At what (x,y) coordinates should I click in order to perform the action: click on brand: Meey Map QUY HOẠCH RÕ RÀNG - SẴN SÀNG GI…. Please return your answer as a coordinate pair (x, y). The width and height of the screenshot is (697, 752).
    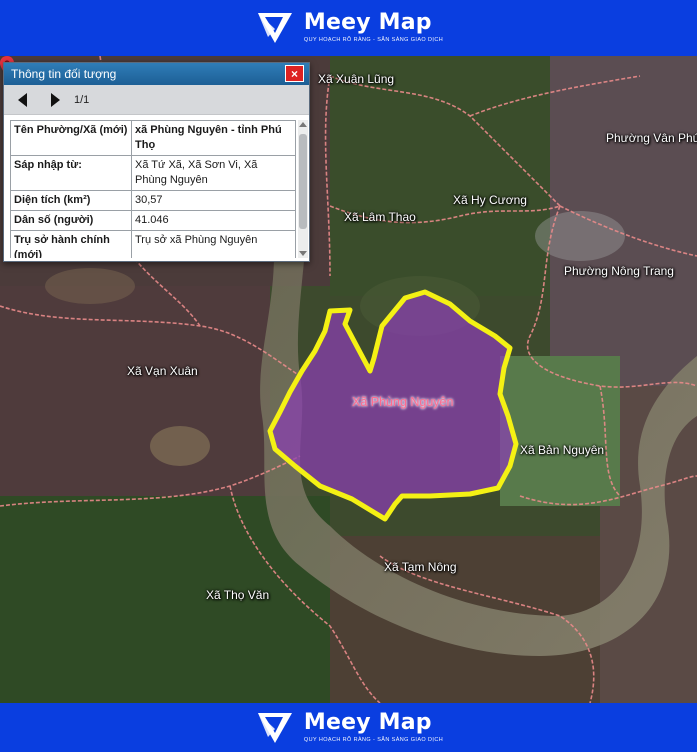
    Looking at the image, I should click on (348, 28).